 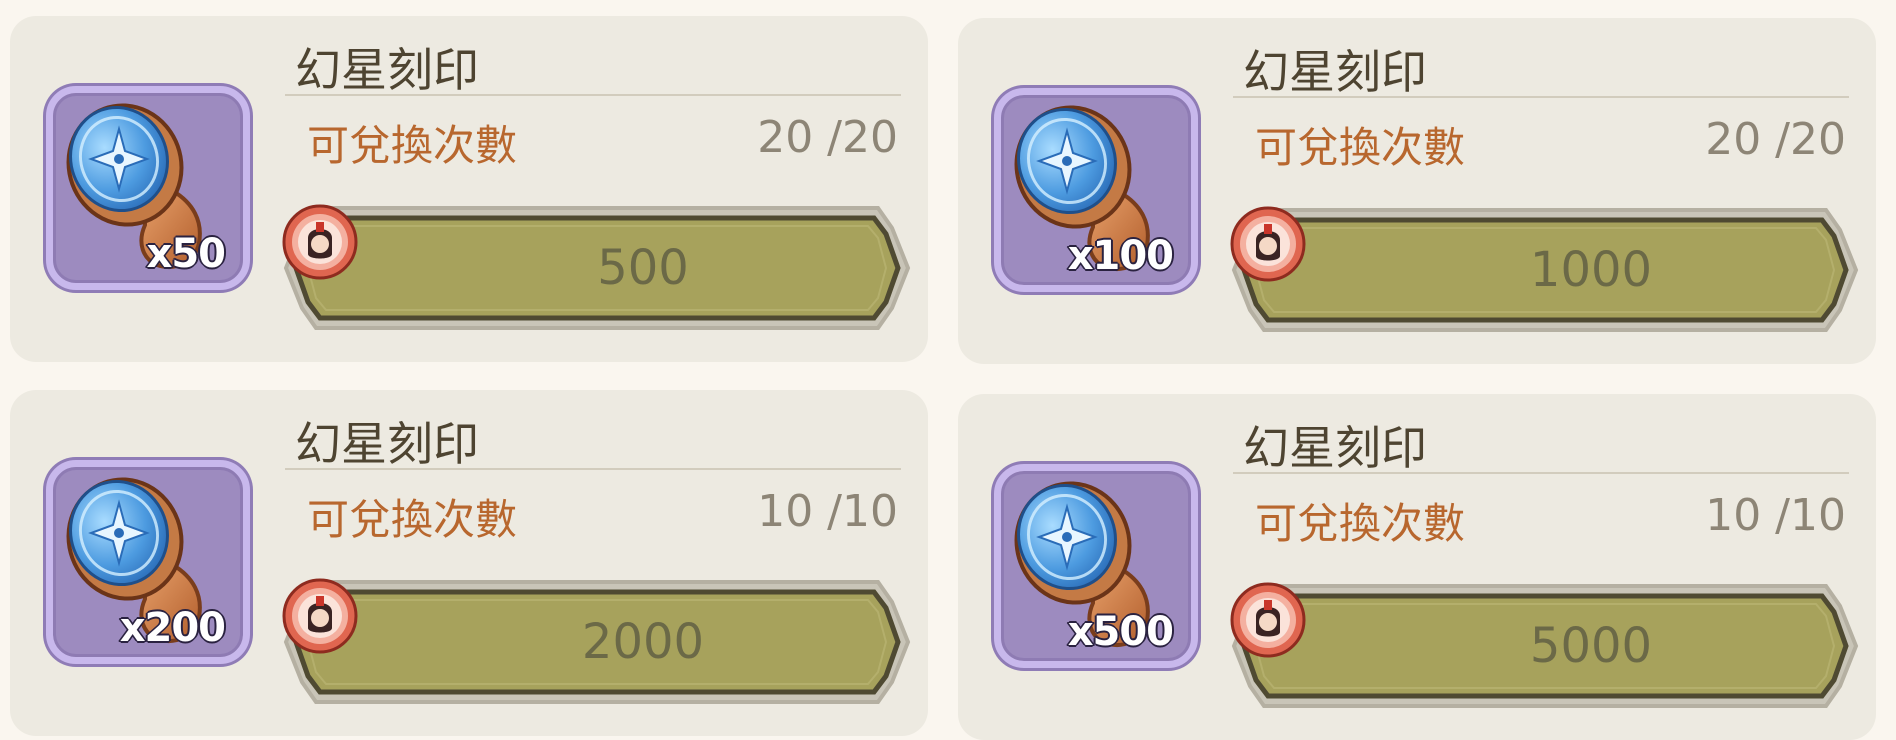 I want to click on item-quantity: x50, so click(x=186, y=254).